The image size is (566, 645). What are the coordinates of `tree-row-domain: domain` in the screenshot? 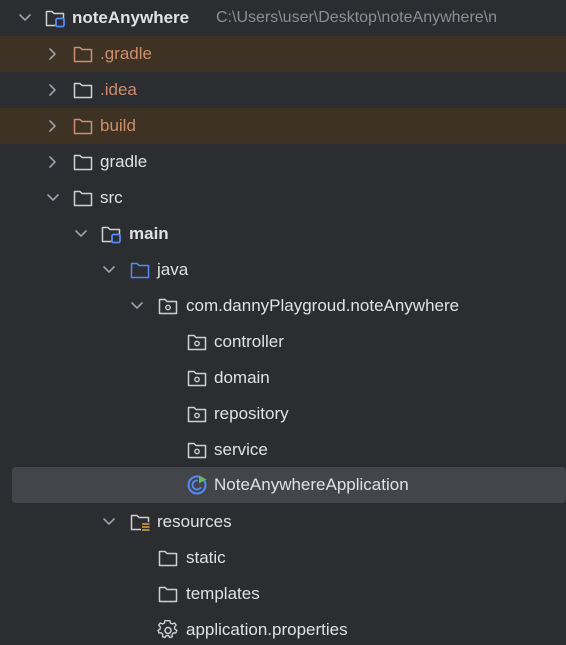 It's located at (283, 378).